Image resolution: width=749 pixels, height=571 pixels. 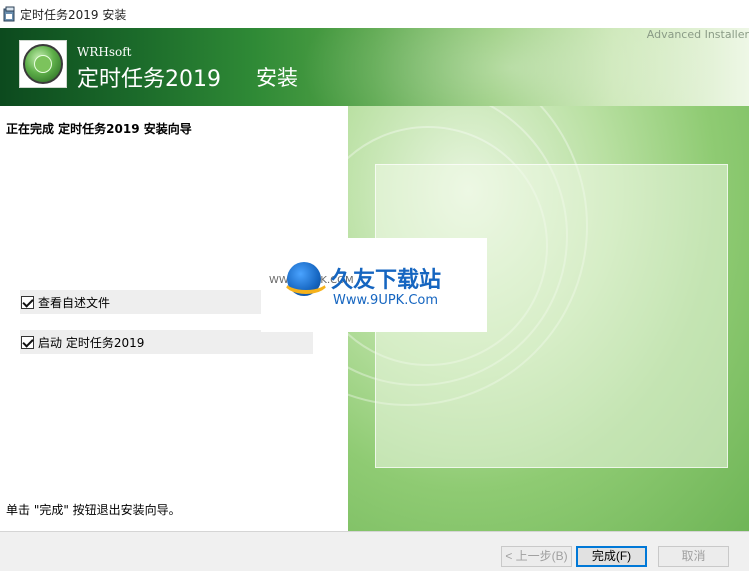 I want to click on watermark-name: 久友下载站, so click(x=386, y=280).